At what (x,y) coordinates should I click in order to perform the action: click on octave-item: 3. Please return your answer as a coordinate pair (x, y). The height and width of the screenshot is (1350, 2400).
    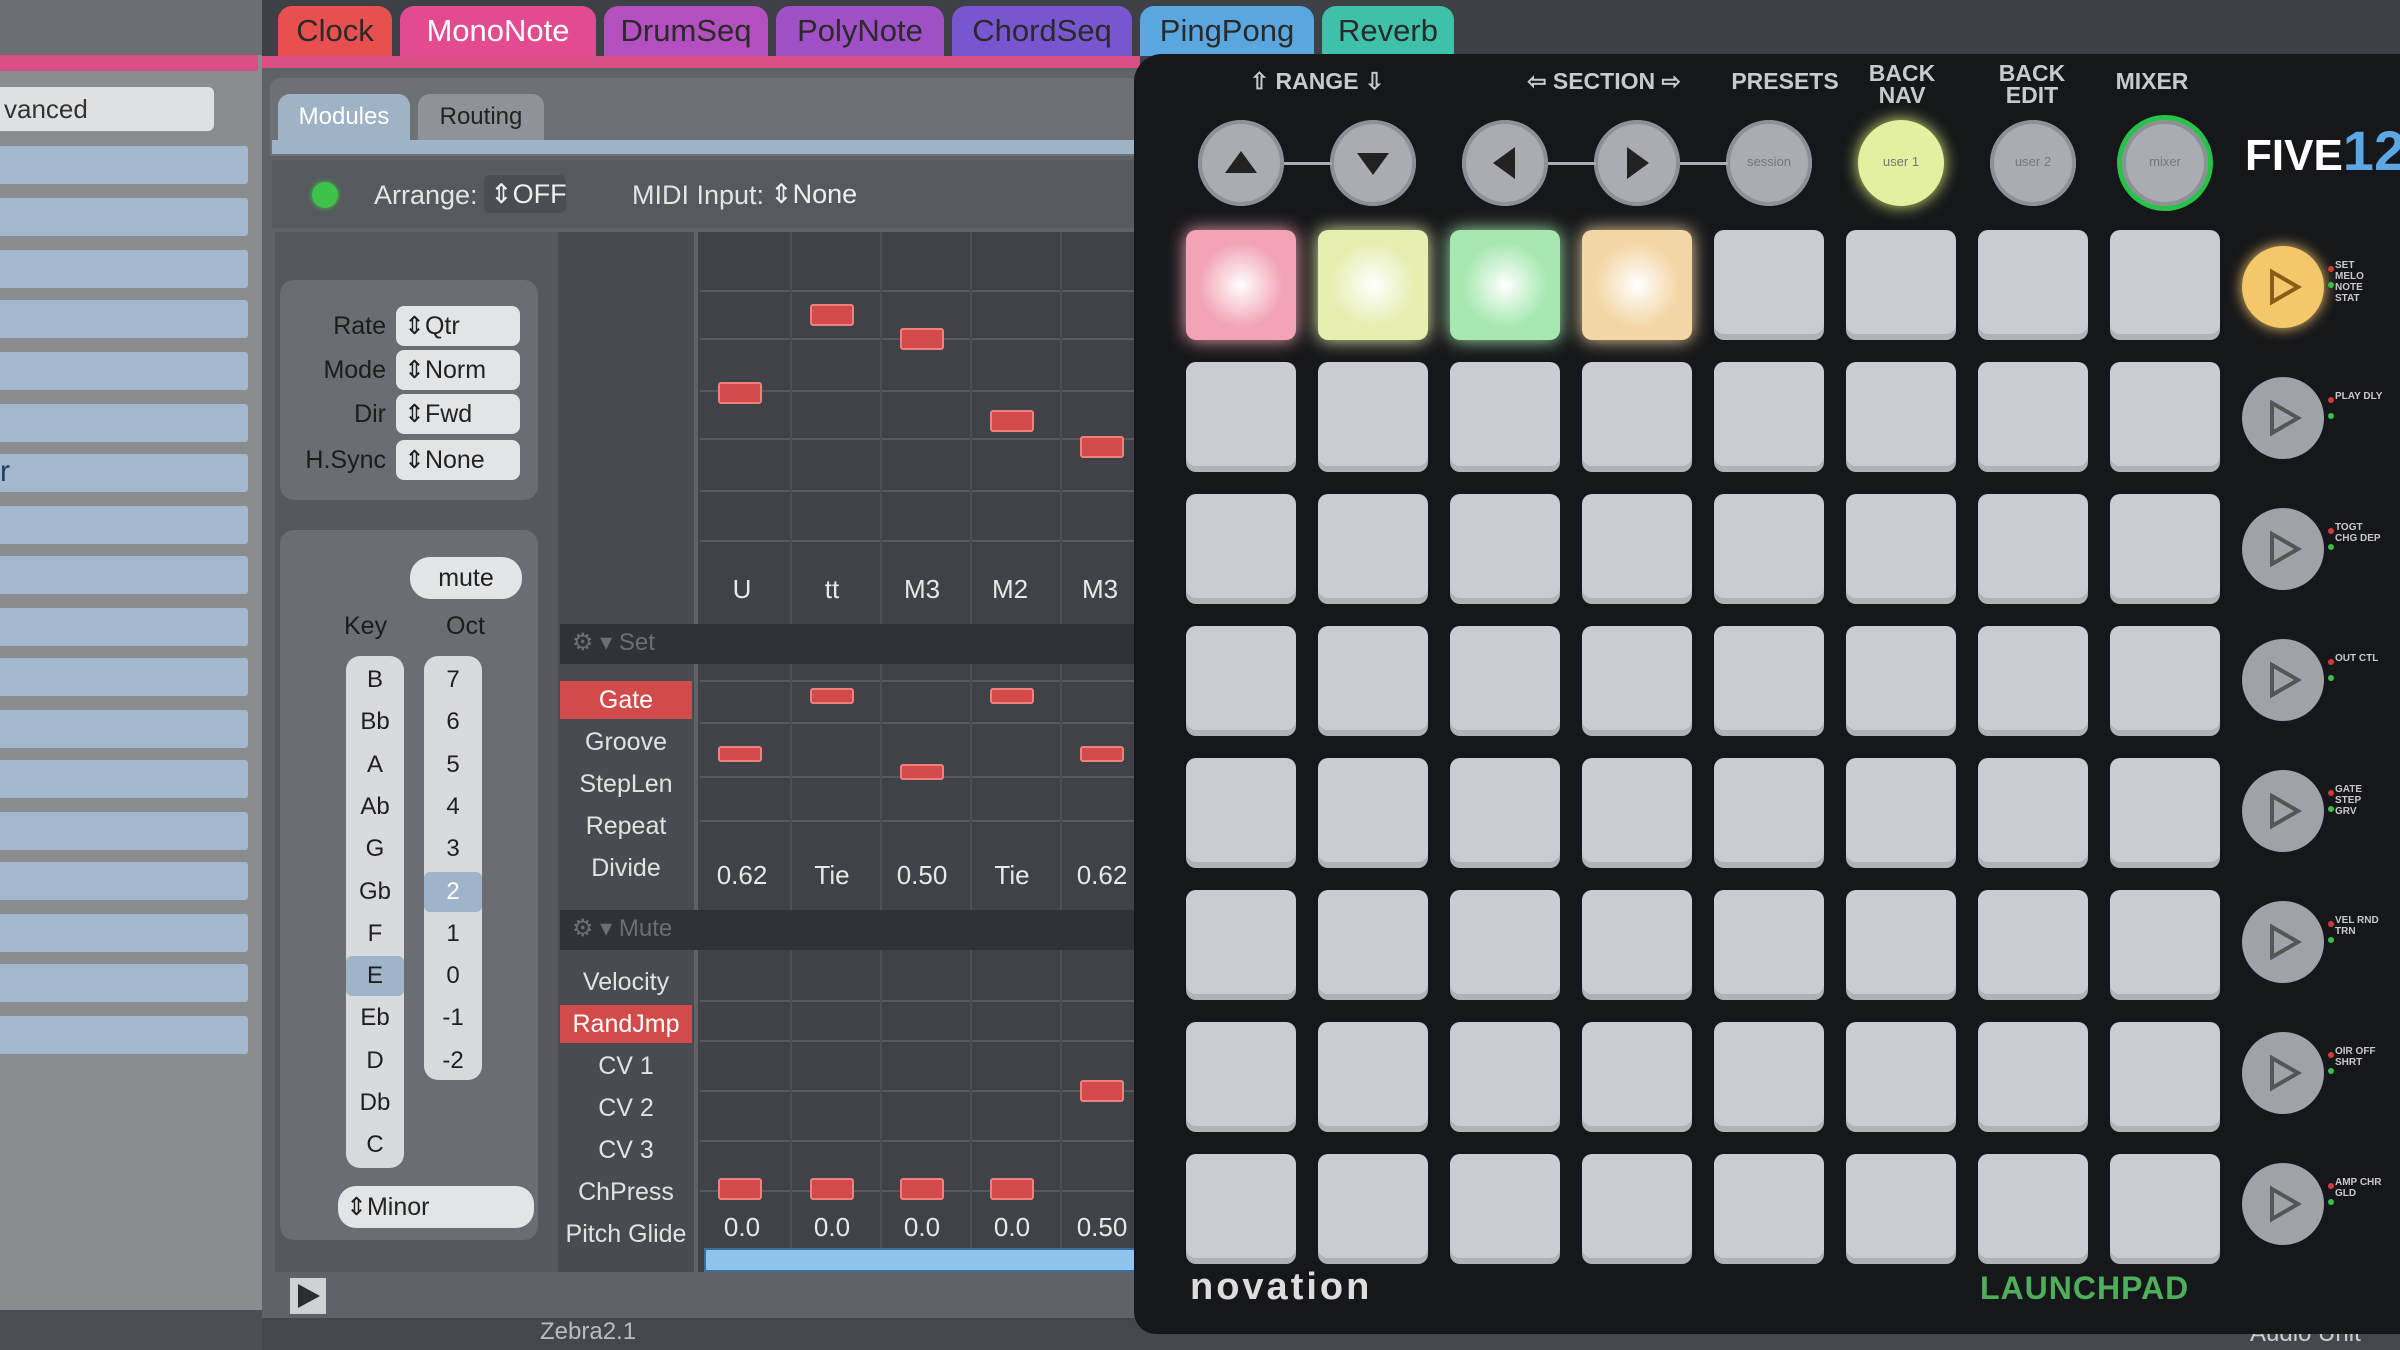
    Looking at the image, I should click on (453, 849).